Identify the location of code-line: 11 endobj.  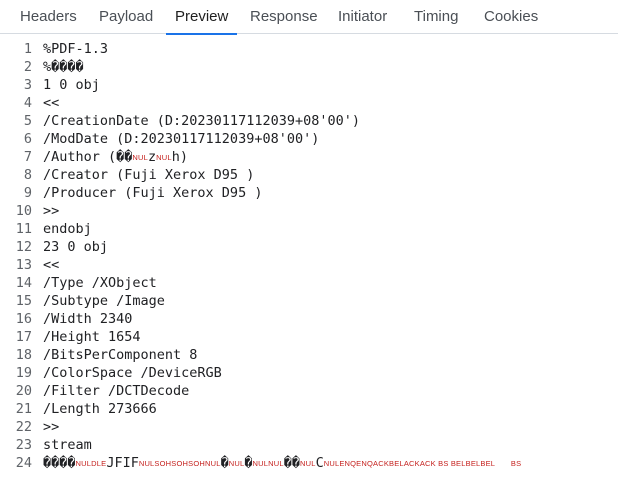
(309, 229).